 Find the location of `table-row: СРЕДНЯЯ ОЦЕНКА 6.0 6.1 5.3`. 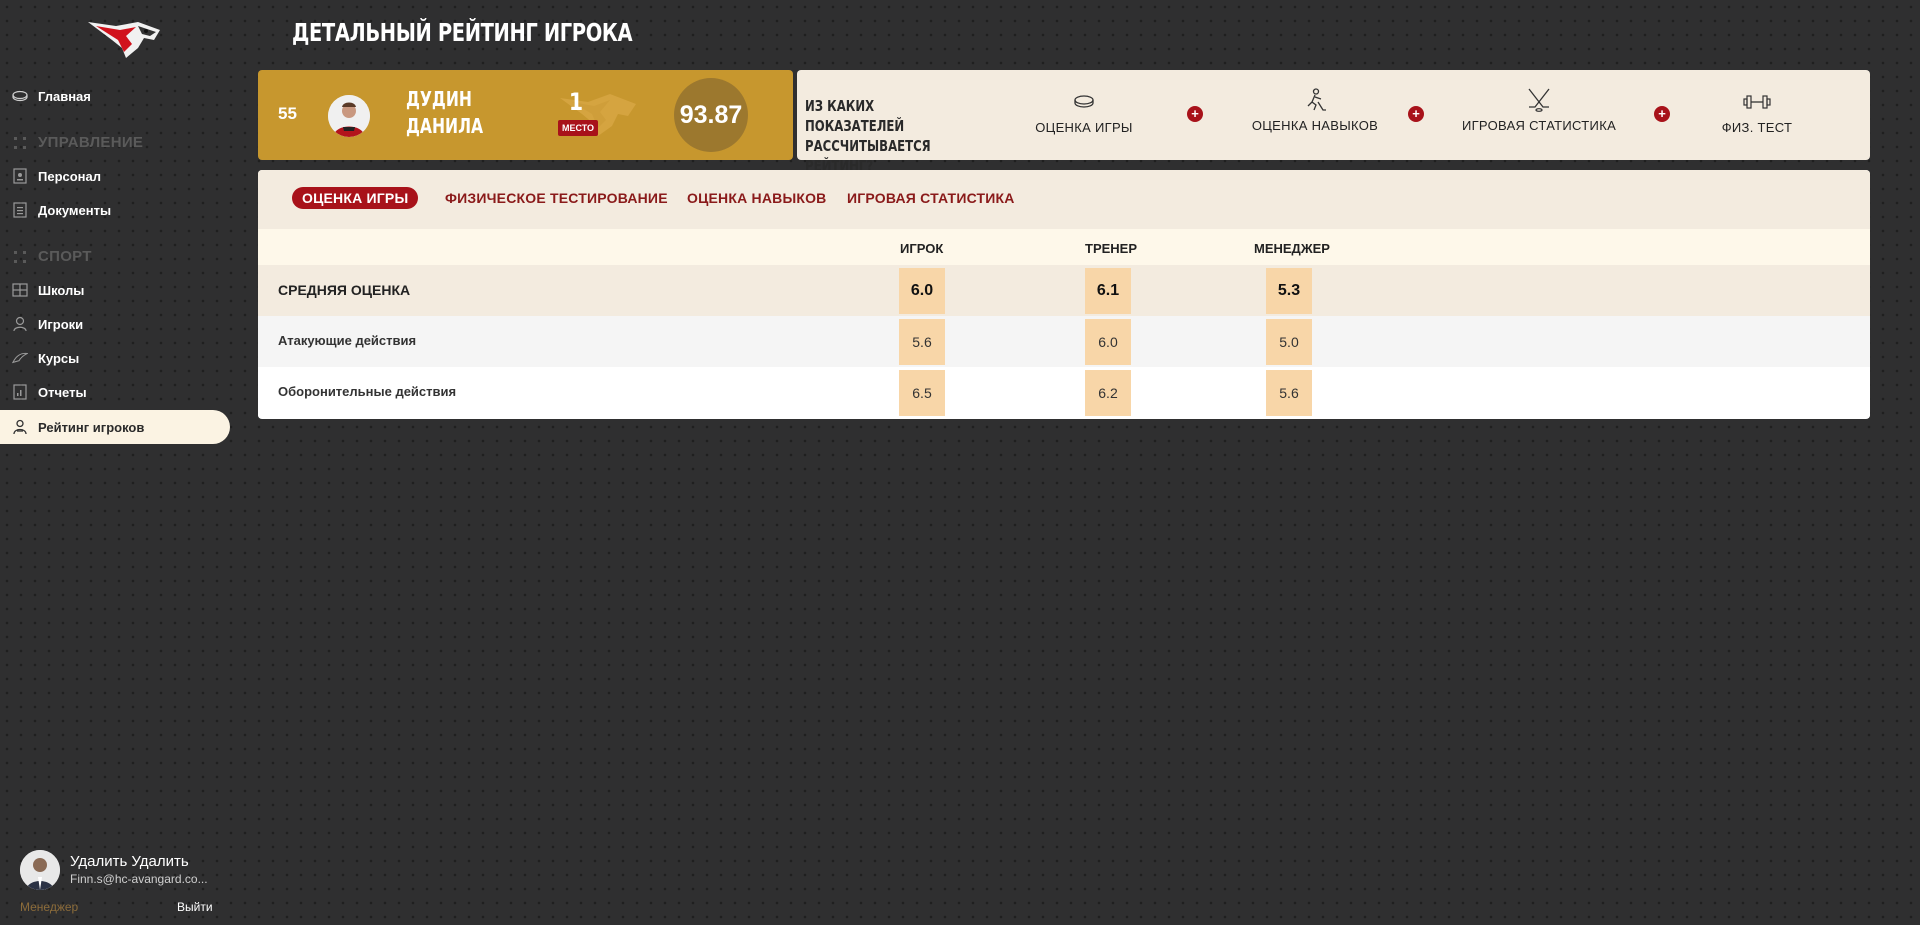

table-row: СРЕДНЯЯ ОЦЕНКА 6.0 6.1 5.3 is located at coordinates (1064, 290).